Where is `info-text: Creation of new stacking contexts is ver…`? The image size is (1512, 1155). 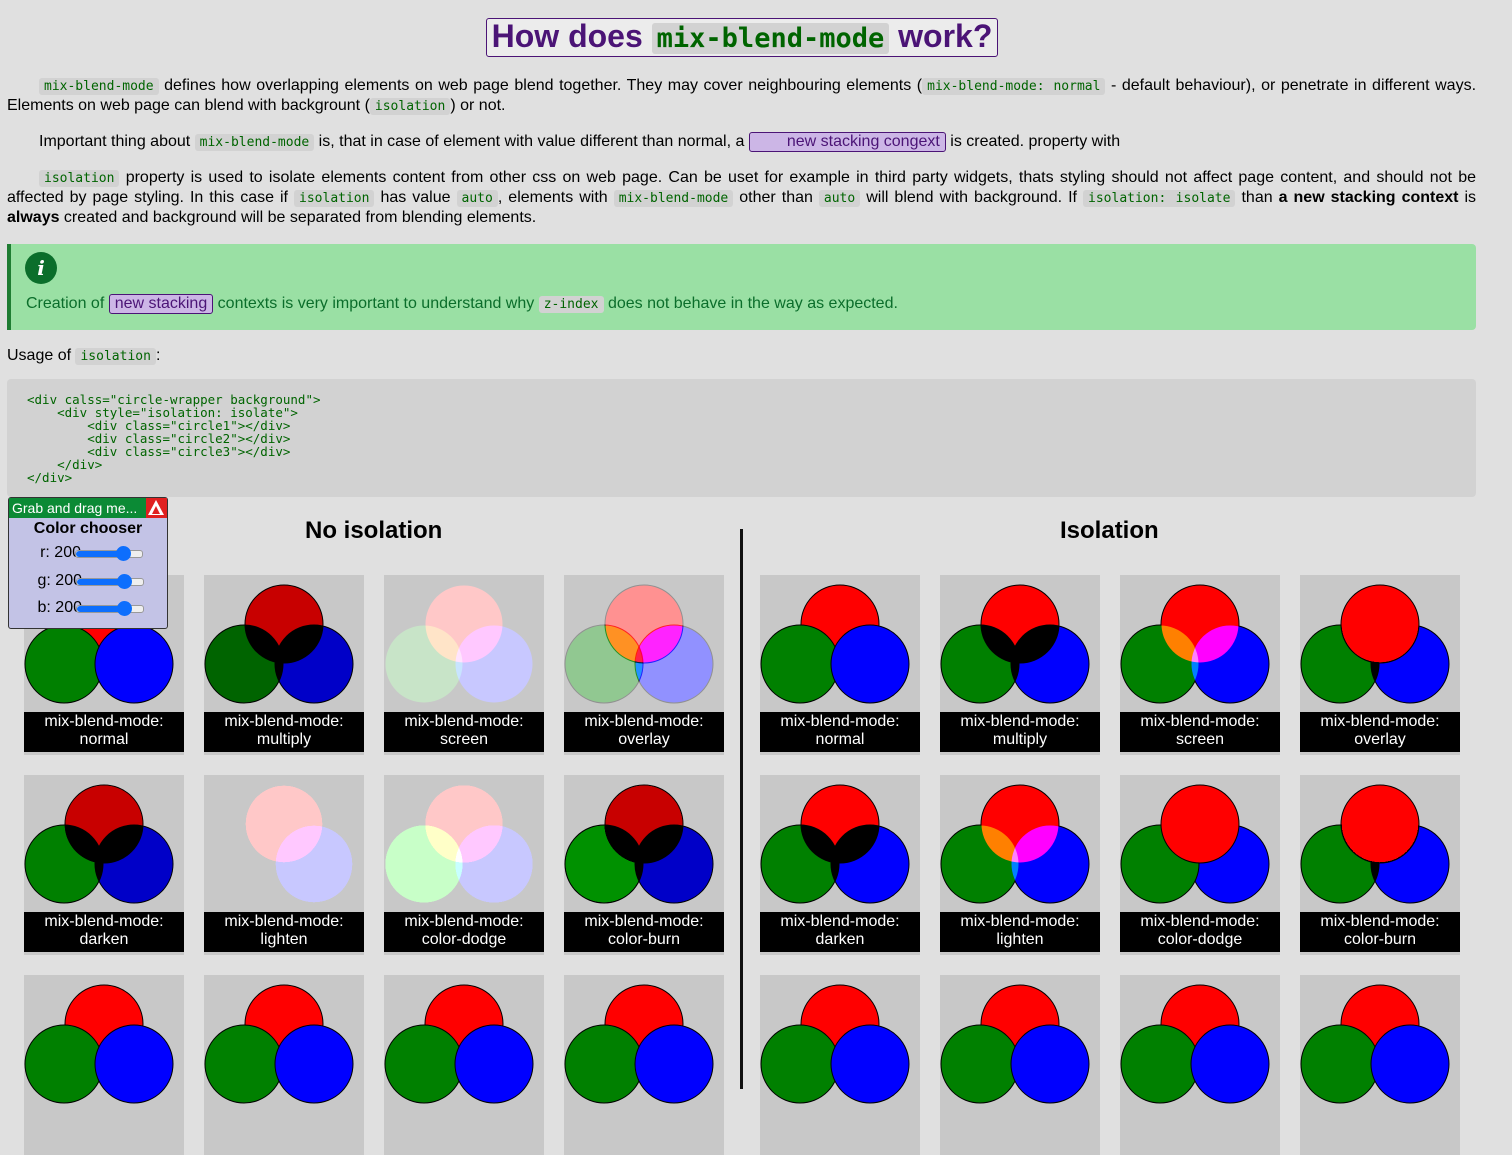 info-text: Creation of new stacking contexts is ver… is located at coordinates (462, 304).